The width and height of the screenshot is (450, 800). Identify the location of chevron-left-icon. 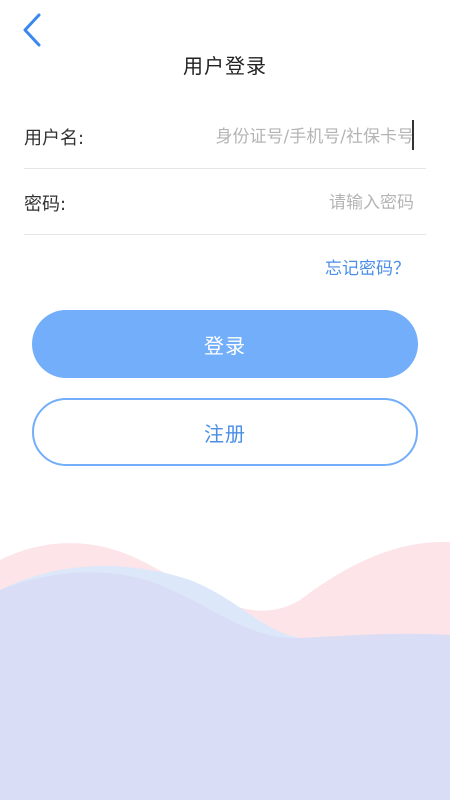
(32, 30).